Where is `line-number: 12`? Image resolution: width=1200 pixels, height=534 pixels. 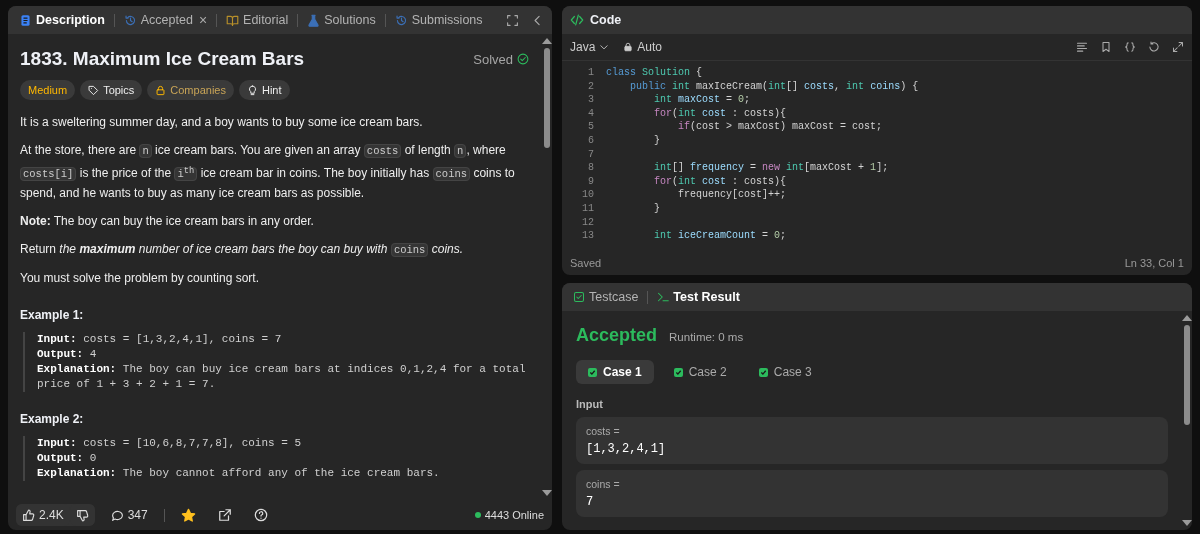 line-number: 12 is located at coordinates (588, 222).